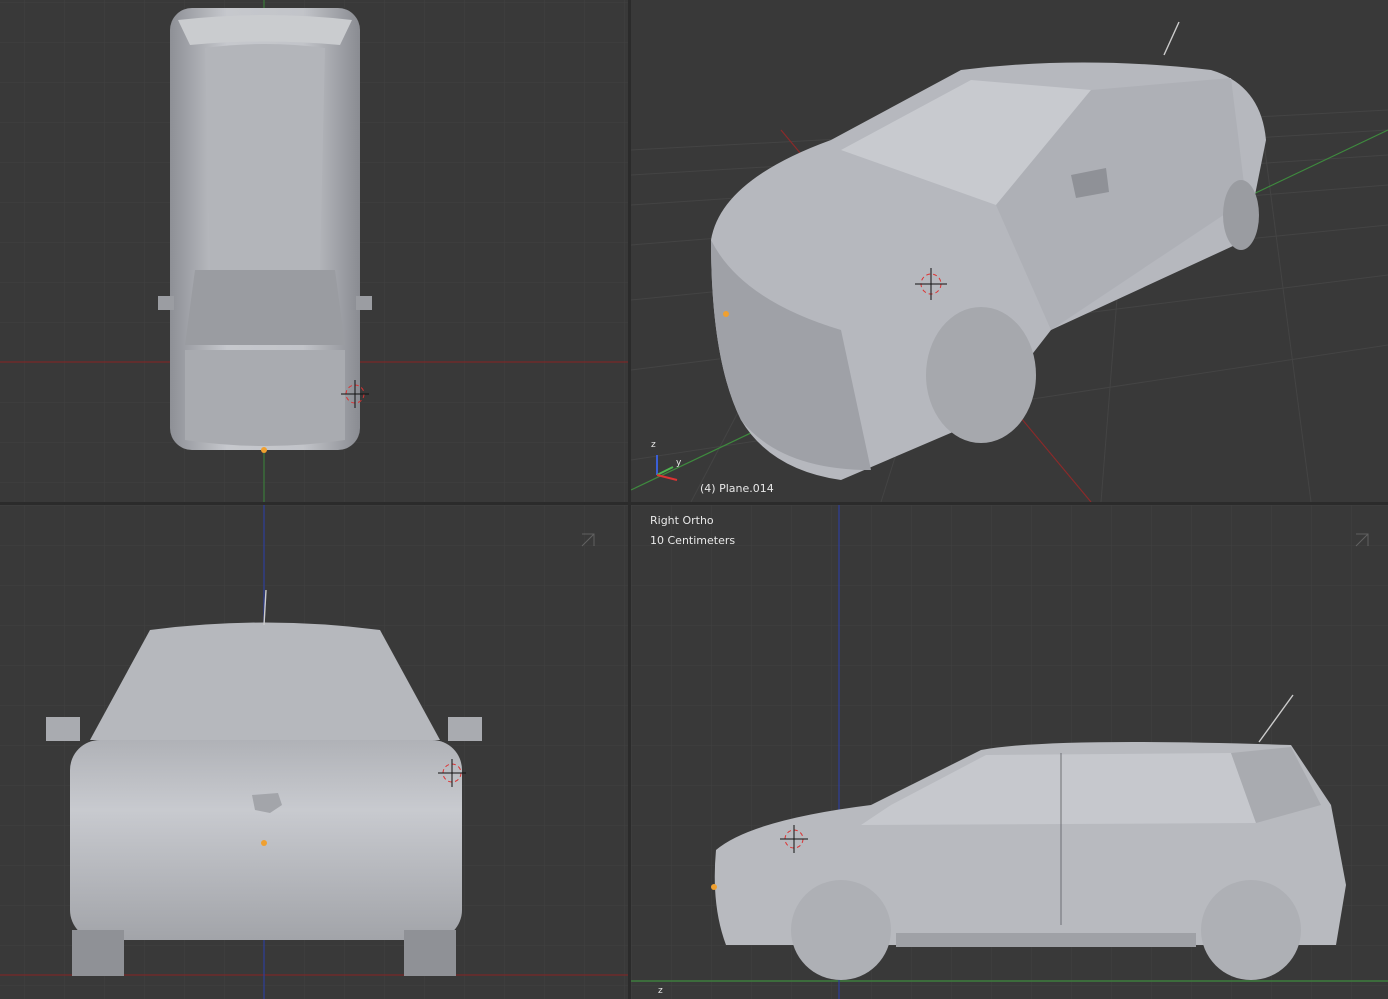 This screenshot has height=999, width=1388. Describe the element at coordinates (679, 463) in the screenshot. I see `gizmo-y-label: y` at that location.